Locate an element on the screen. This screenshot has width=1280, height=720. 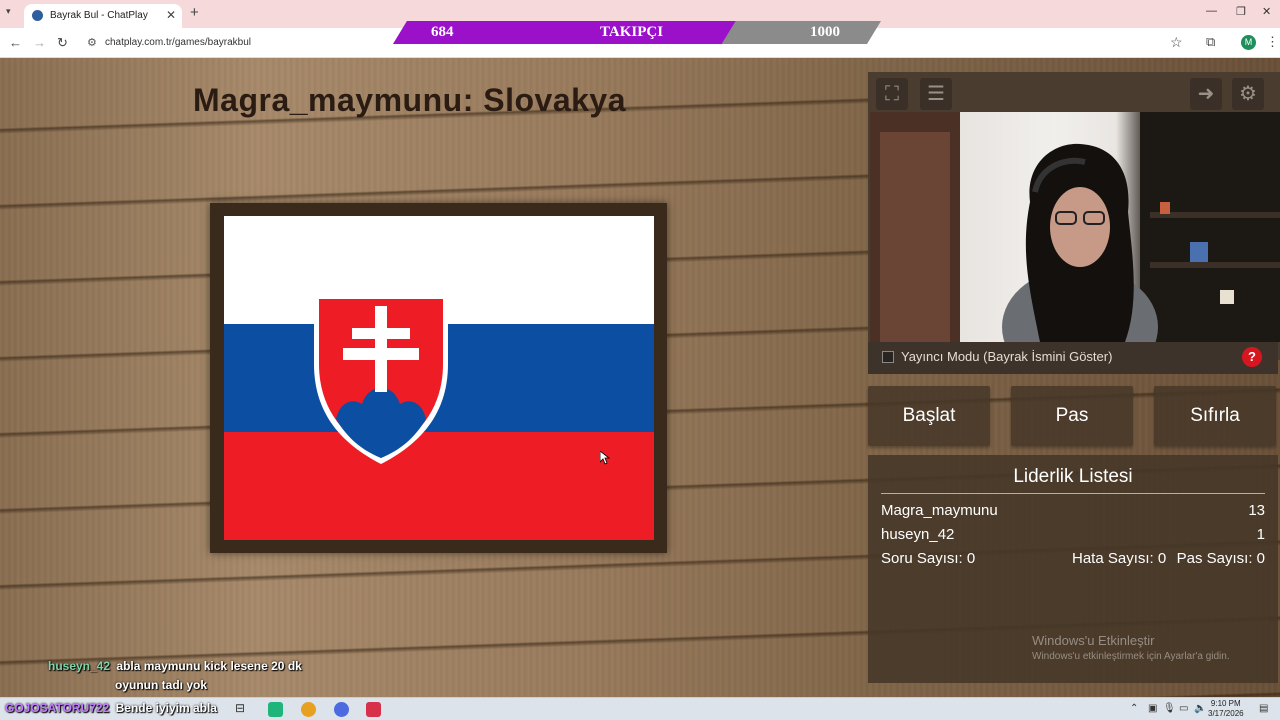
app-icon is located at coordinates (275, 709).